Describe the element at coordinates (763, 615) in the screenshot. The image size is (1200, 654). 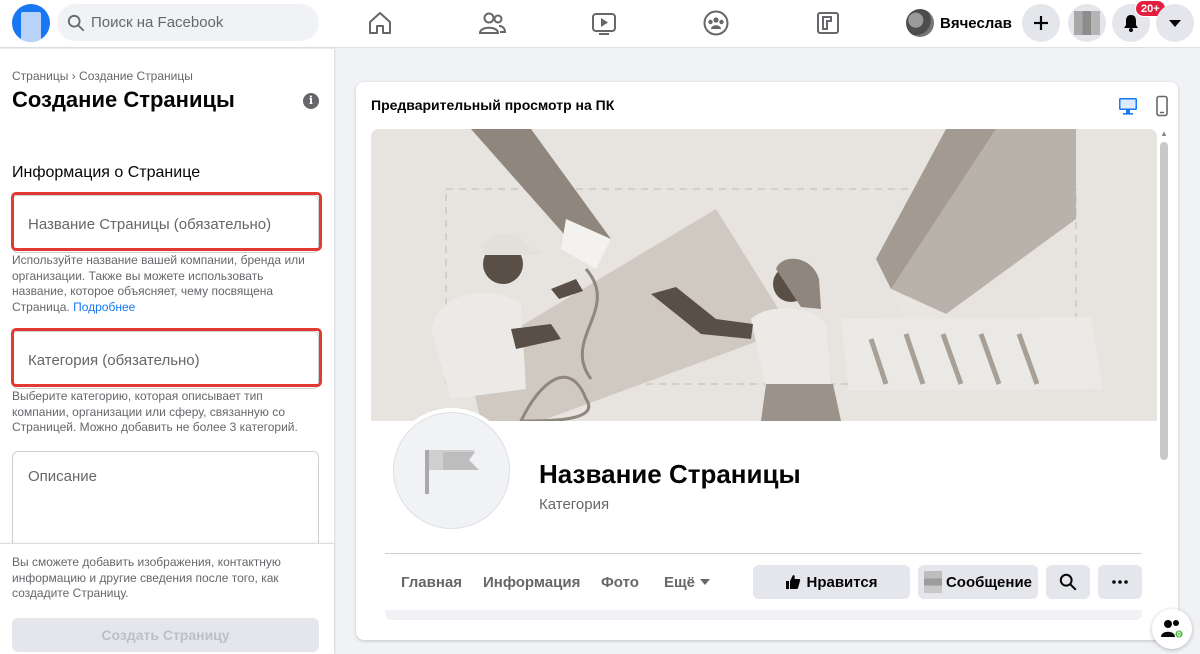
I see `preview-content-strip` at that location.